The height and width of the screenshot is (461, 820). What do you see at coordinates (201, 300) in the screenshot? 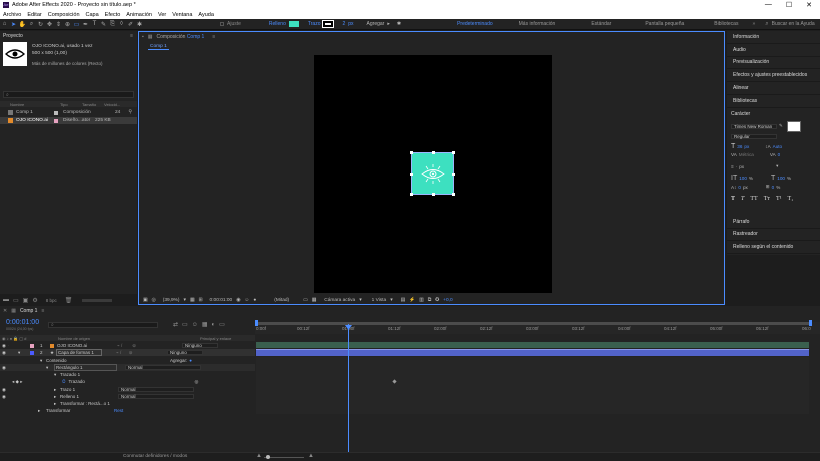
I see `grid-icon: ⊞` at bounding box center [201, 300].